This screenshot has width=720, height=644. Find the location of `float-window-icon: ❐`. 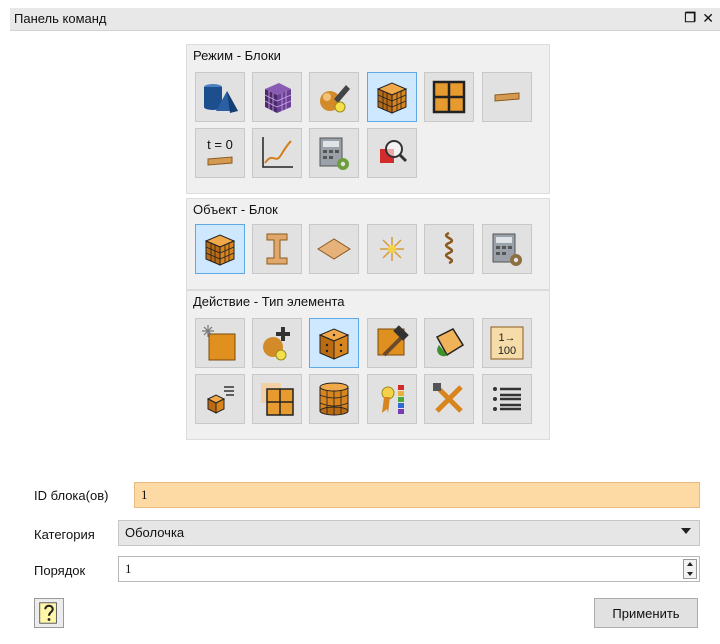

float-window-icon: ❐ is located at coordinates (690, 18).